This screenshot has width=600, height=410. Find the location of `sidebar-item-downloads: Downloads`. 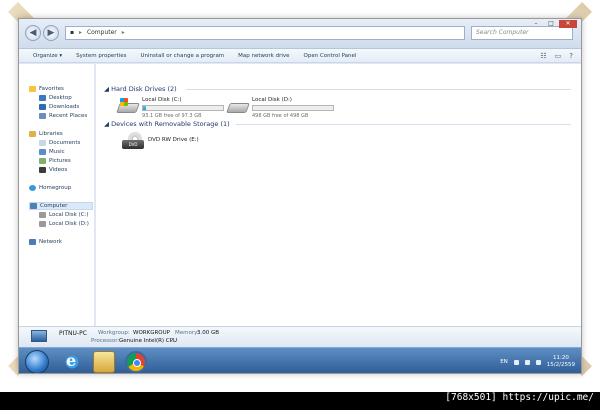

sidebar-item-downloads: Downloads is located at coordinates (59, 107).